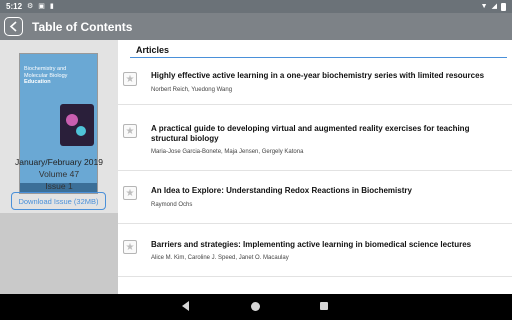  I want to click on system-nav-bar, so click(256, 307).